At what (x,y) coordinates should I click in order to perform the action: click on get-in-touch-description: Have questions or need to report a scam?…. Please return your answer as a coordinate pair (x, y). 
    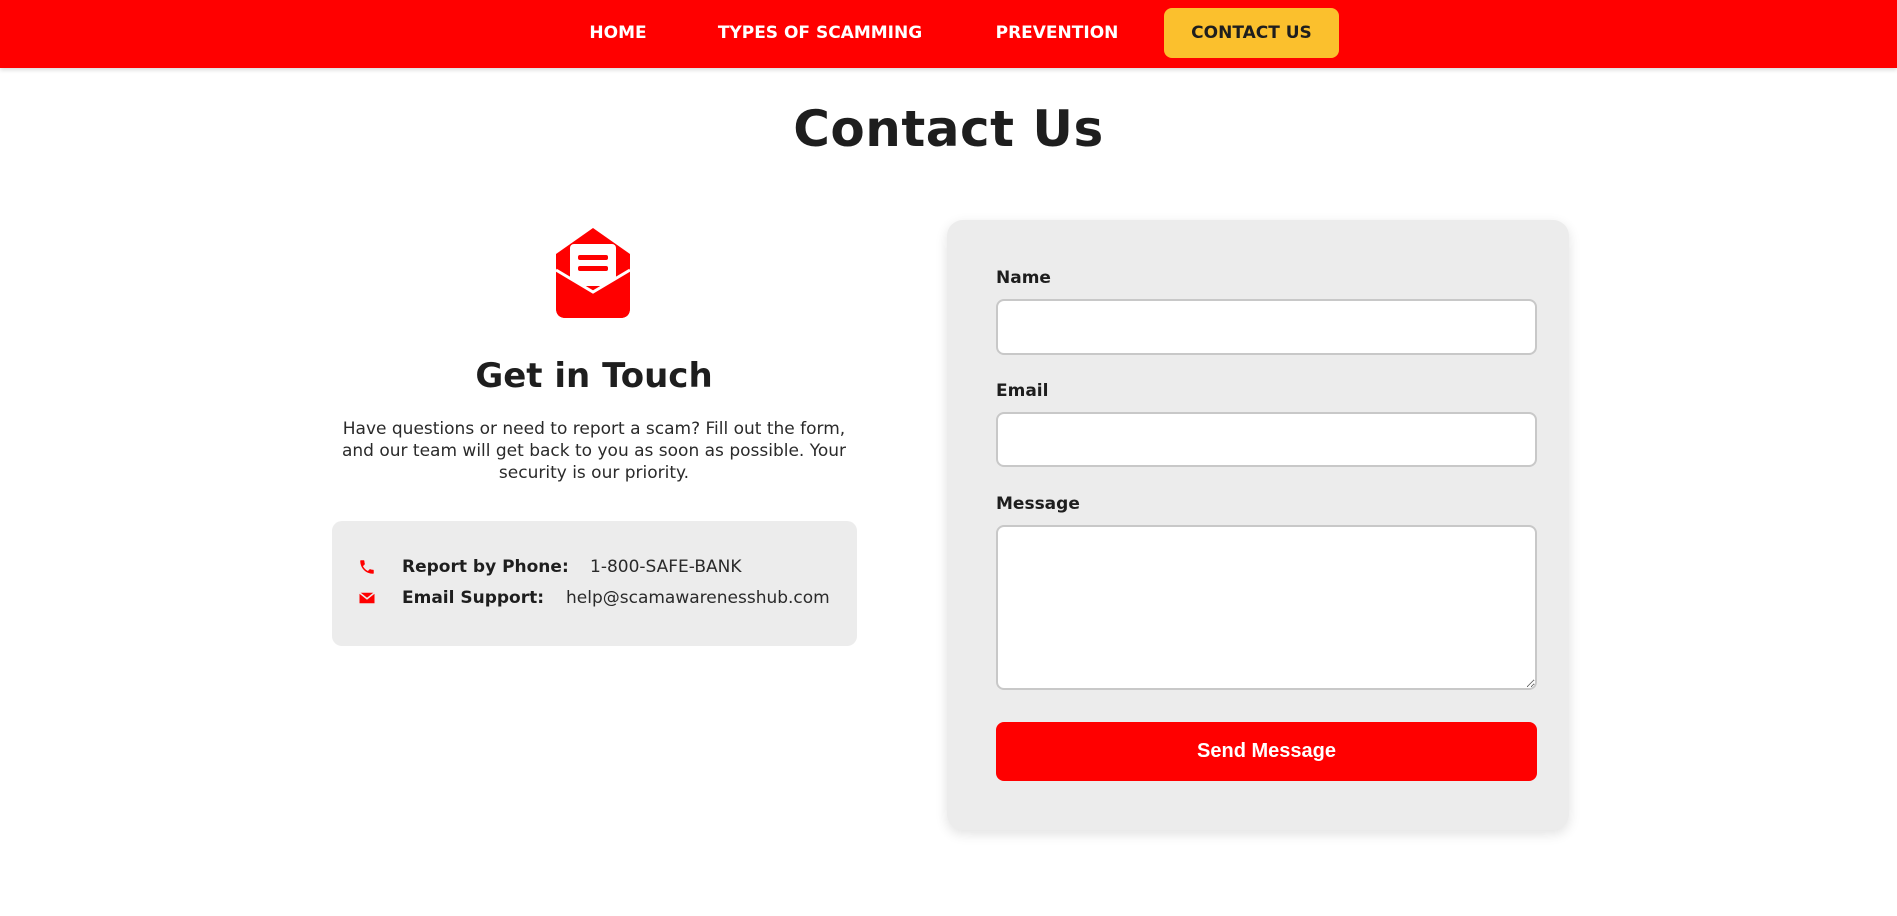
    Looking at the image, I should click on (594, 451).